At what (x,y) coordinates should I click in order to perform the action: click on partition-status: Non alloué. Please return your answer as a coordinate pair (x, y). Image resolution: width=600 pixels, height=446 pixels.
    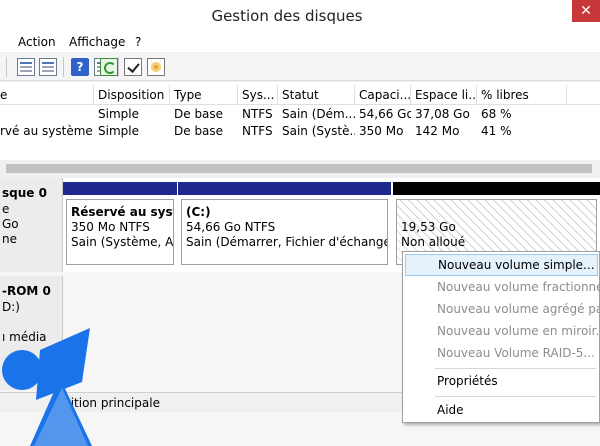
    Looking at the image, I should click on (433, 242).